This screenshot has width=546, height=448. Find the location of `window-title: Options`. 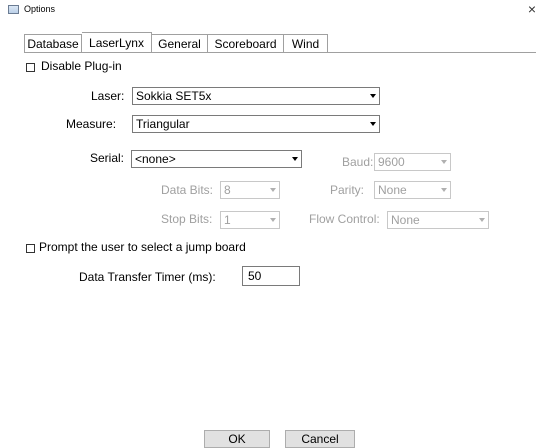

window-title: Options is located at coordinates (40, 9).